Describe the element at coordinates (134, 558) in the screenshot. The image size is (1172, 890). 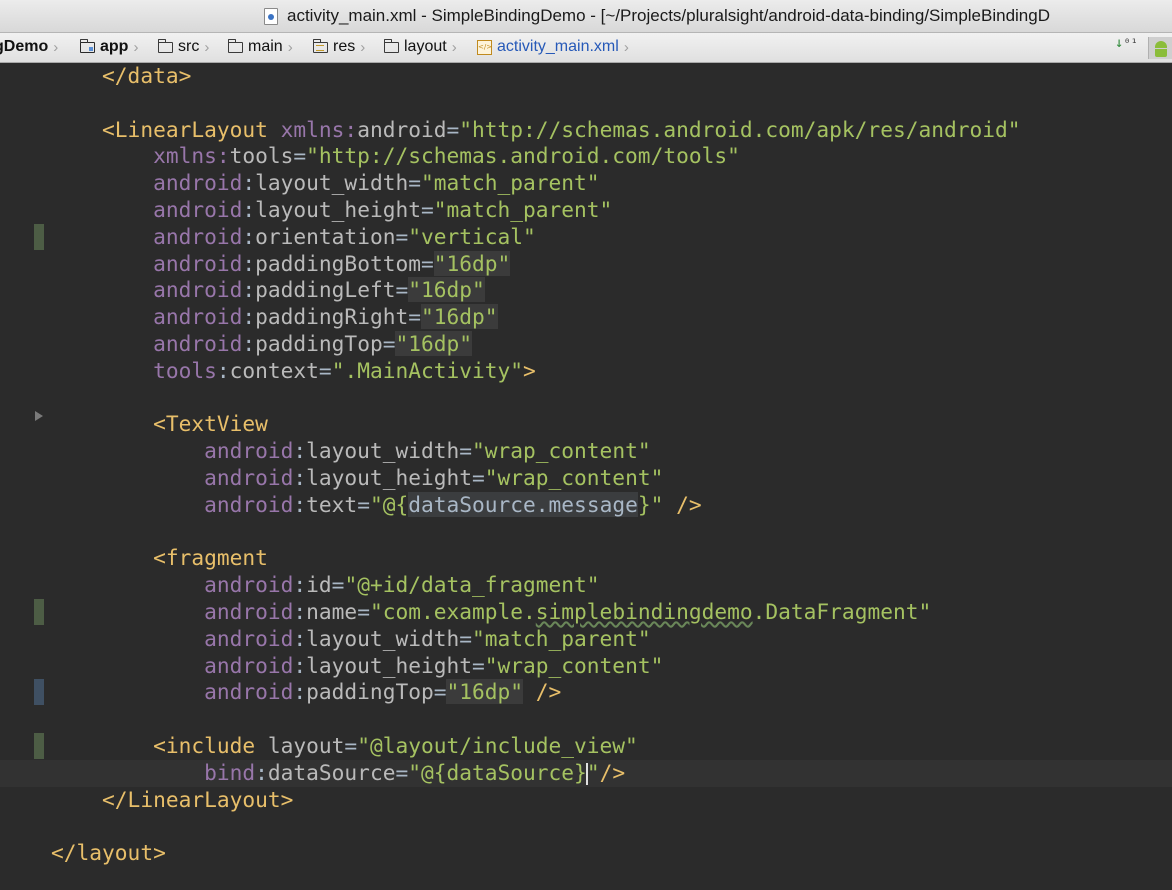
I see `code-line-text: <fragment` at that location.